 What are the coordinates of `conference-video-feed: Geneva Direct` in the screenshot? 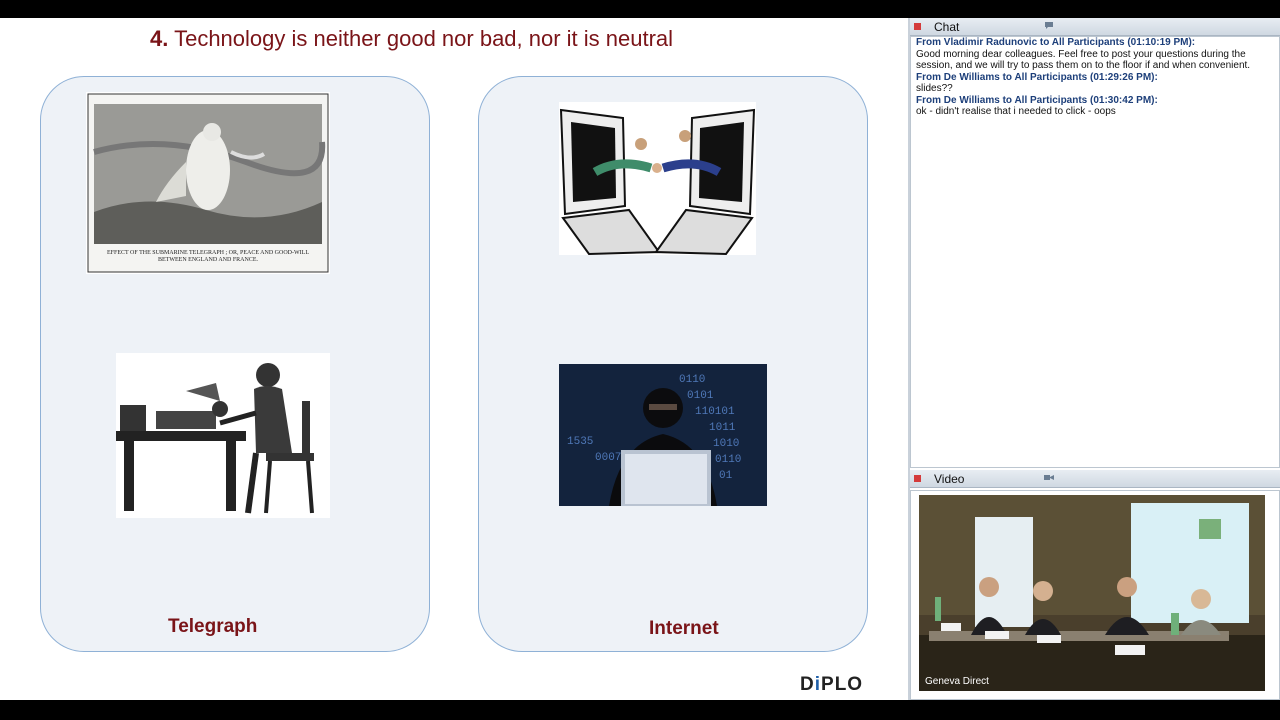 It's located at (1092, 593).